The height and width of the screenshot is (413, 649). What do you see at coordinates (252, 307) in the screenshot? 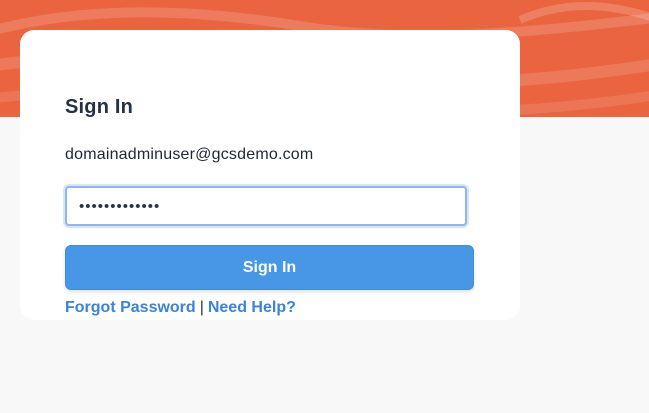
I see `need-help-link: Need Help?` at bounding box center [252, 307].